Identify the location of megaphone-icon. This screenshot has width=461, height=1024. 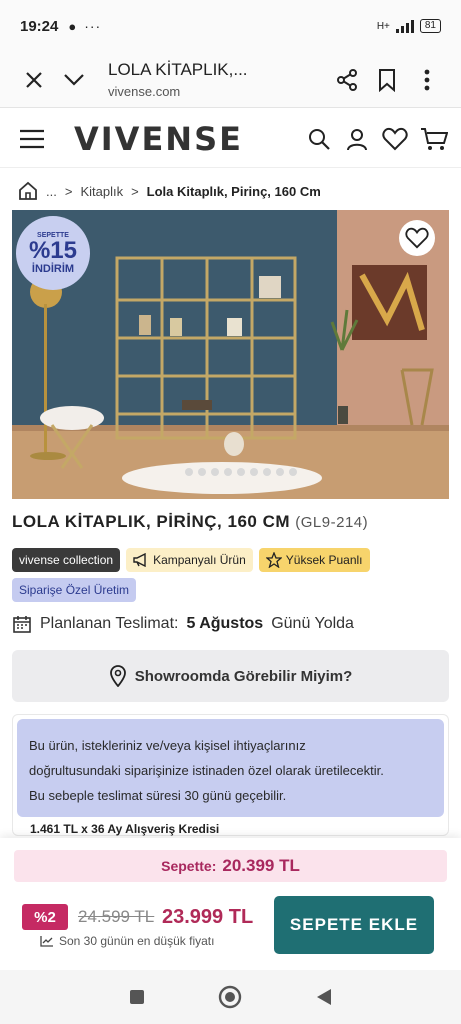
(139, 560).